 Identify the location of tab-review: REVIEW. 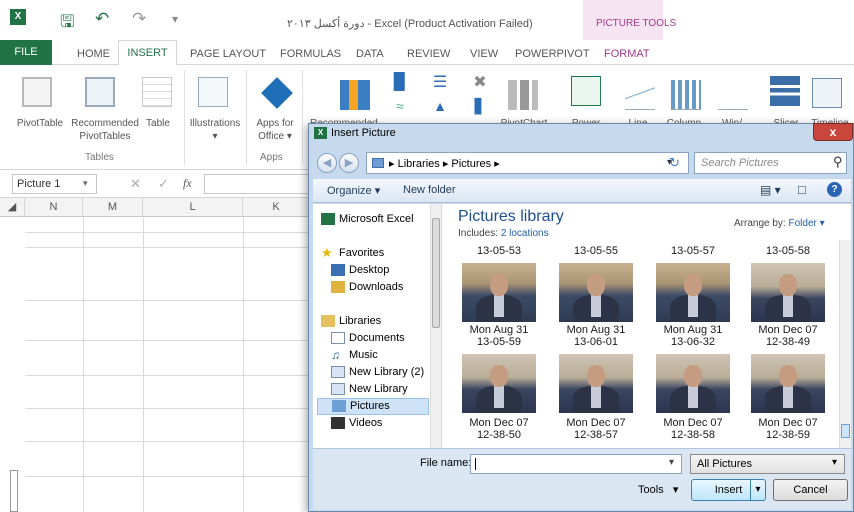
(428, 54).